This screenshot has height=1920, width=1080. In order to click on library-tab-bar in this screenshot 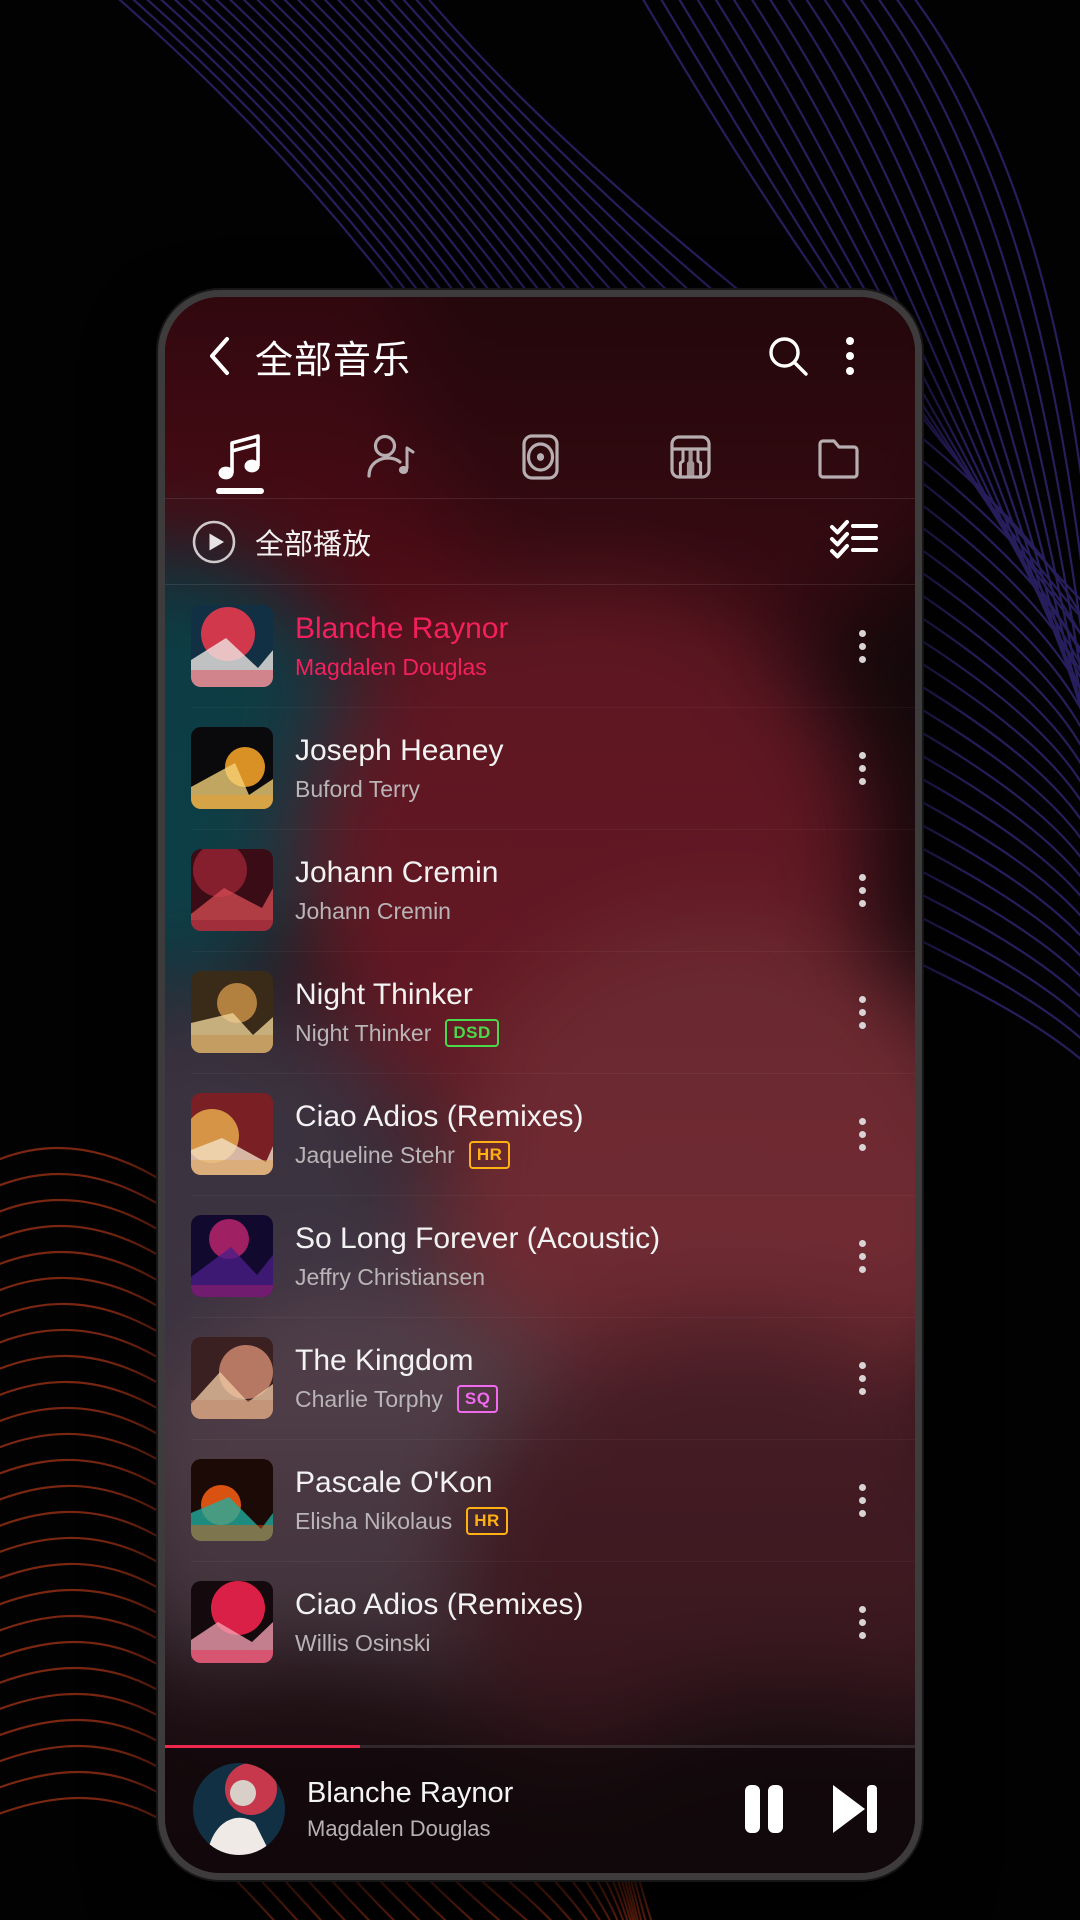, I will do `click(540, 457)`.